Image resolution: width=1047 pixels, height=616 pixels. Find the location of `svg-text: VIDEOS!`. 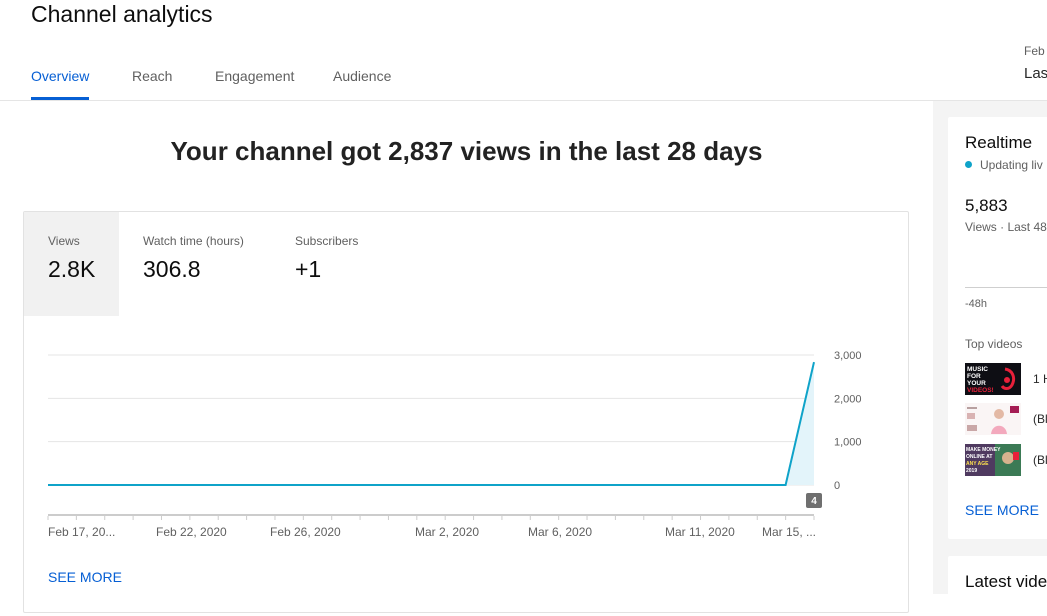

svg-text: VIDEOS! is located at coordinates (980, 390).